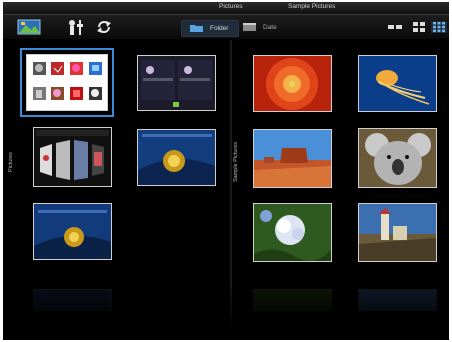 Image resolution: width=452 pixels, height=342 pixels. I want to click on small-grid-icon, so click(439, 27).